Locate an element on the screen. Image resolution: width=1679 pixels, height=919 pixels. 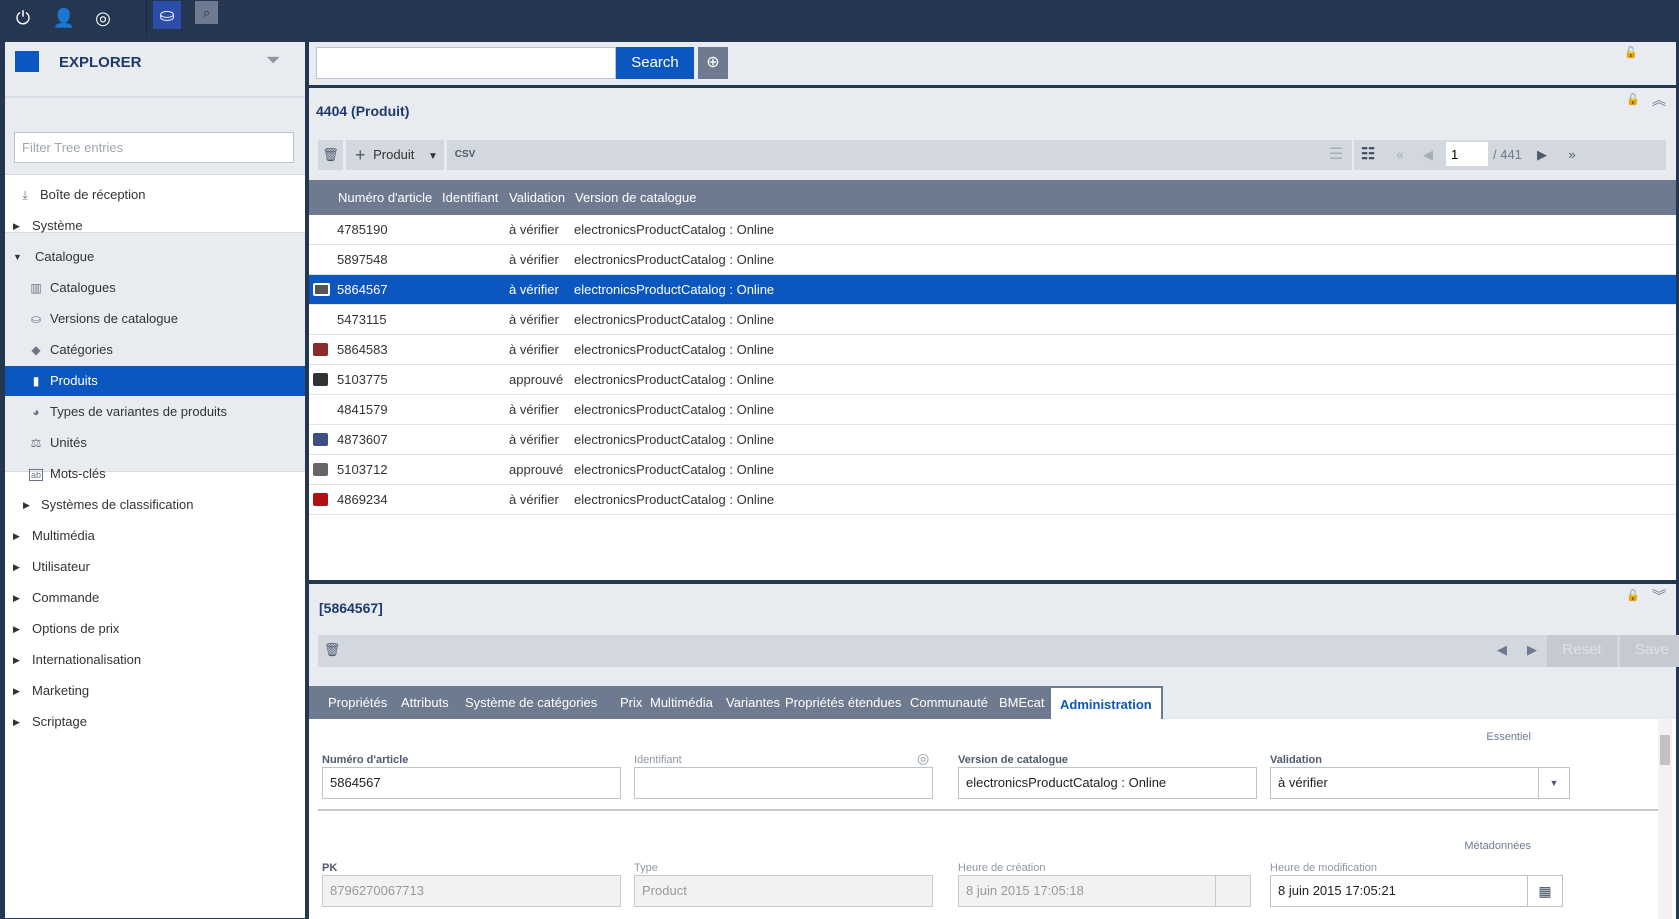
sidebar-item-versions-de-catalogue: ⛀ Versions de catalogue is located at coordinates (155, 319).